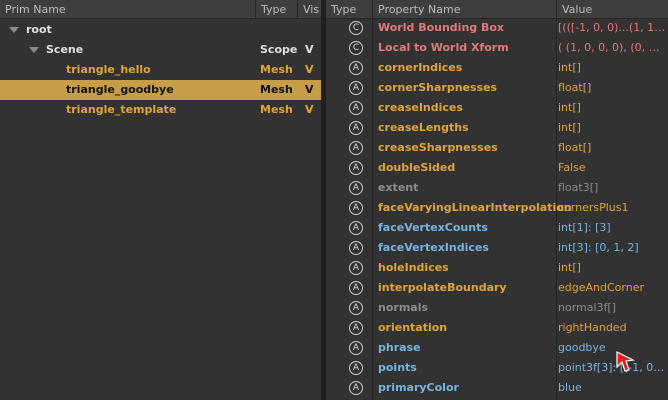 Image resolution: width=668 pixels, height=400 pixels. I want to click on property-row-primarycolor: AprimaryColor blue, so click(497, 388).